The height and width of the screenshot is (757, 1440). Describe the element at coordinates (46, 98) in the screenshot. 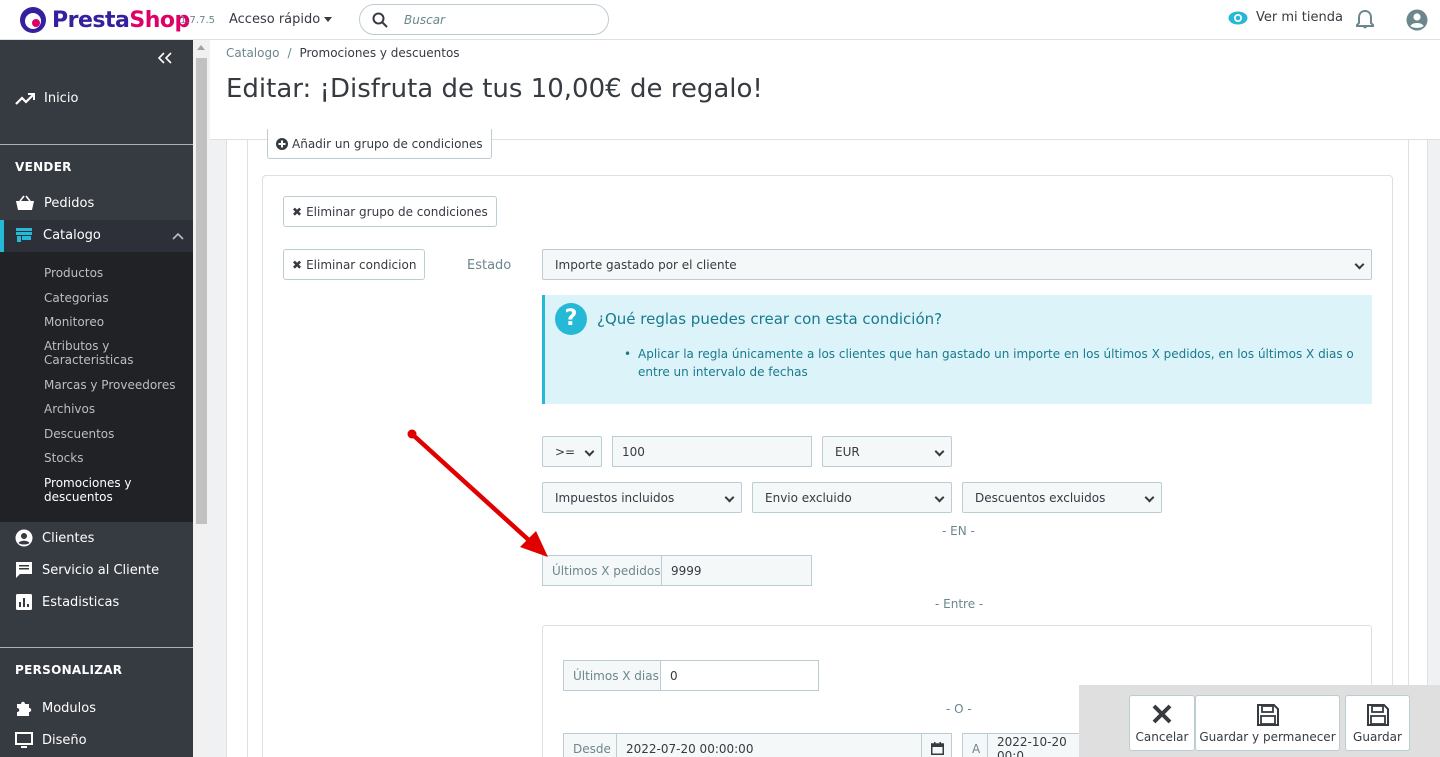

I see `sidebar-item-home: Inicio` at that location.